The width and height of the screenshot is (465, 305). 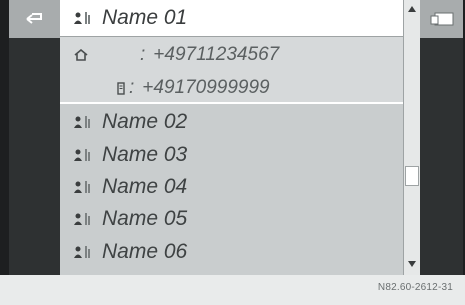 I want to click on contact-name: Name 06, so click(x=145, y=251).